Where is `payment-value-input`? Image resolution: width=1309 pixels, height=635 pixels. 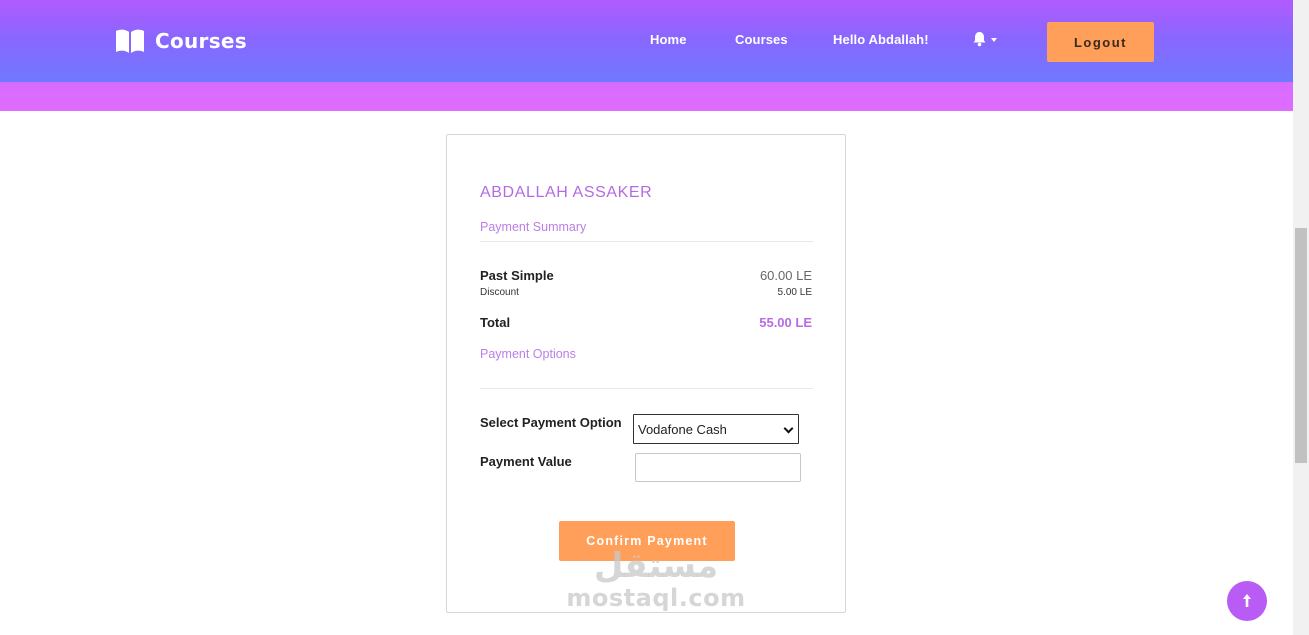 payment-value-input is located at coordinates (718, 467).